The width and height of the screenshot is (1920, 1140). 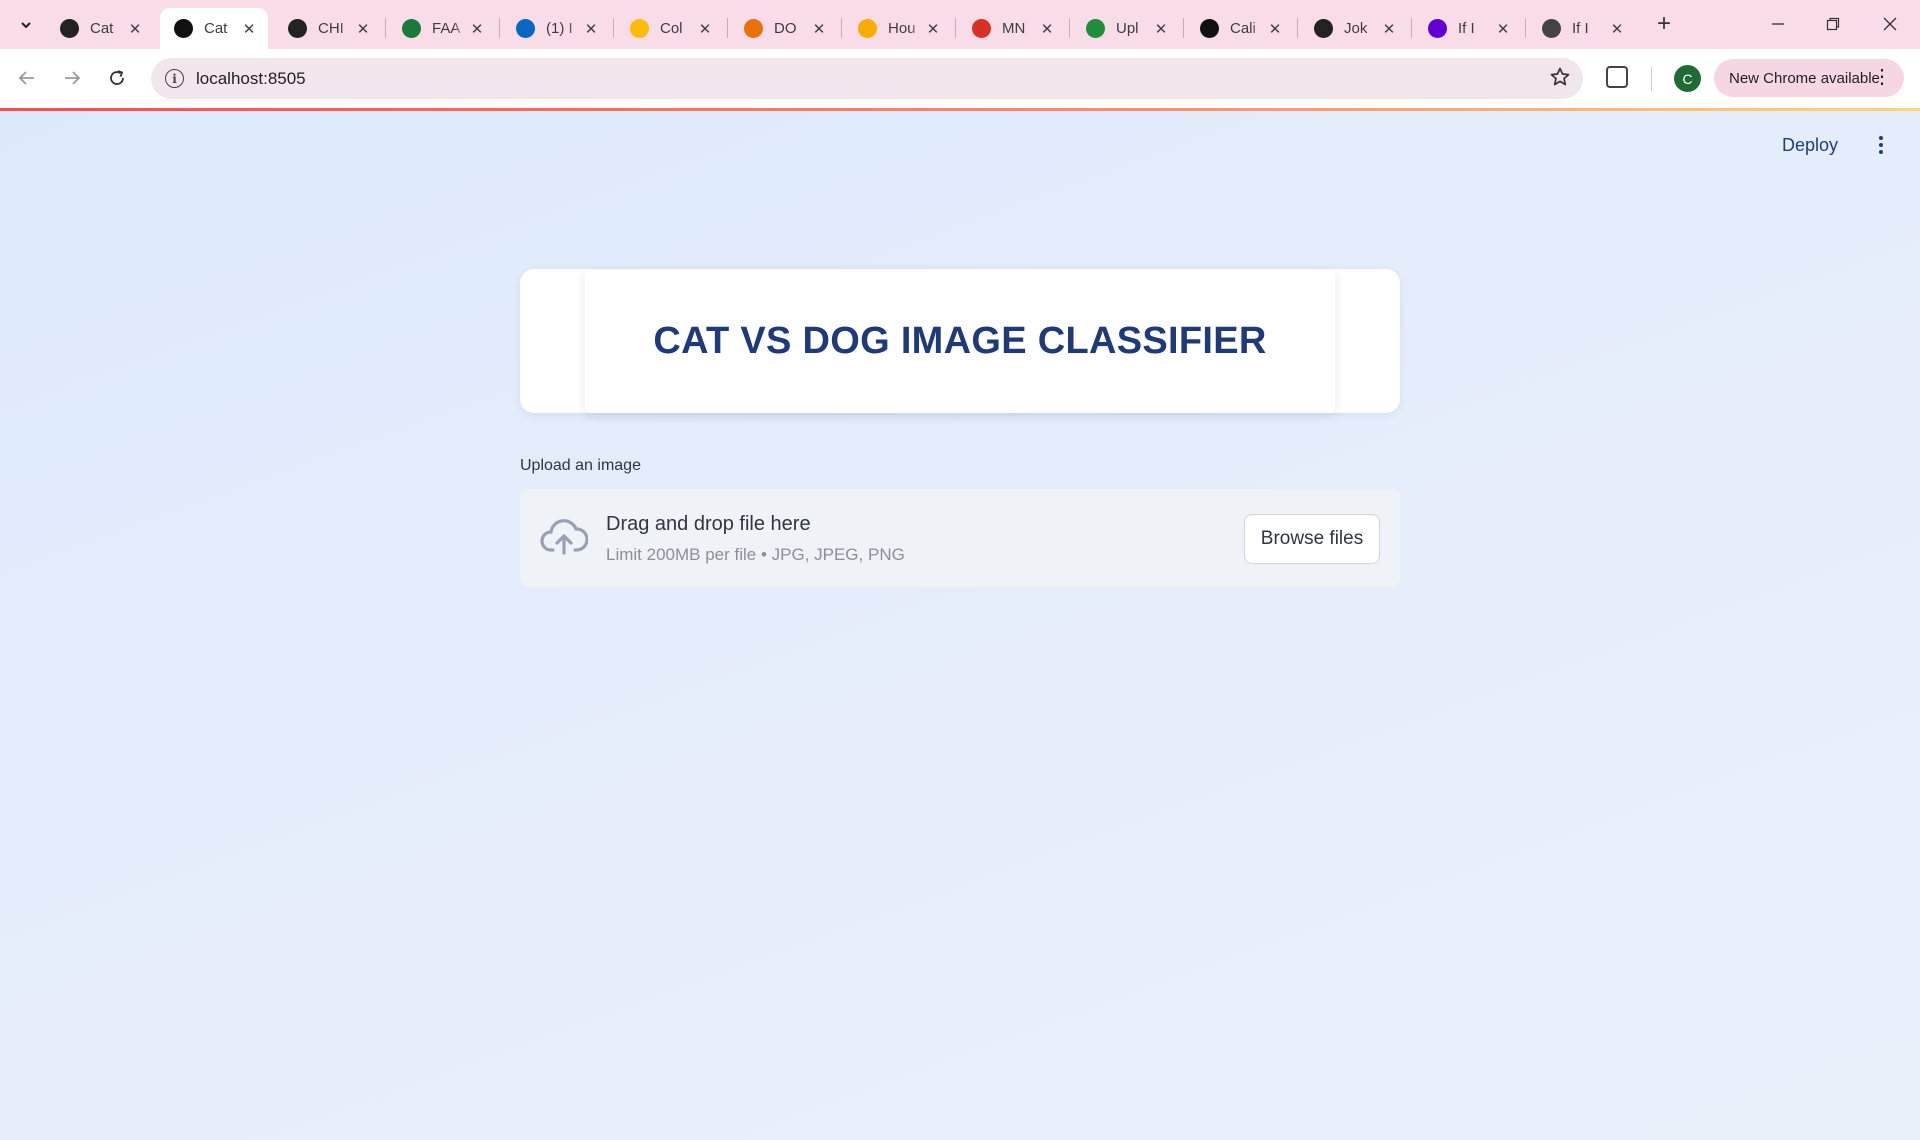 What do you see at coordinates (1833, 24) in the screenshot?
I see `restore-button` at bounding box center [1833, 24].